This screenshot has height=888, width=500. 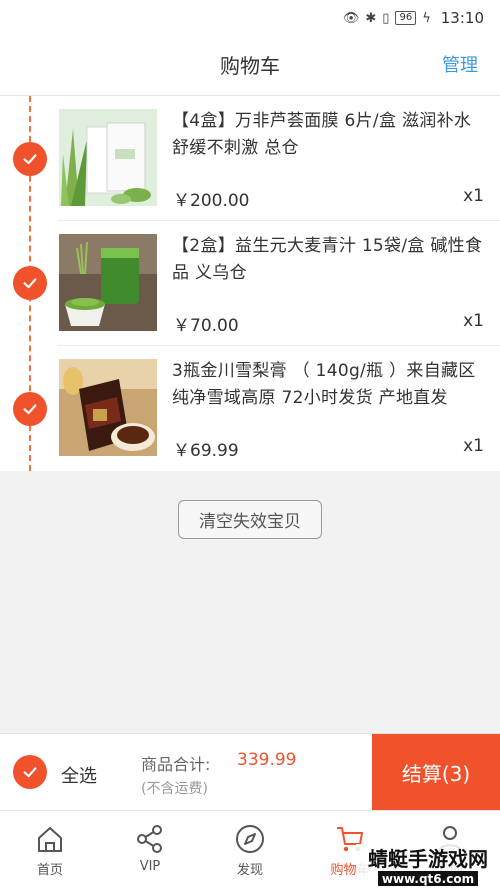 I want to click on select-all-label: 全选, so click(x=79, y=775).